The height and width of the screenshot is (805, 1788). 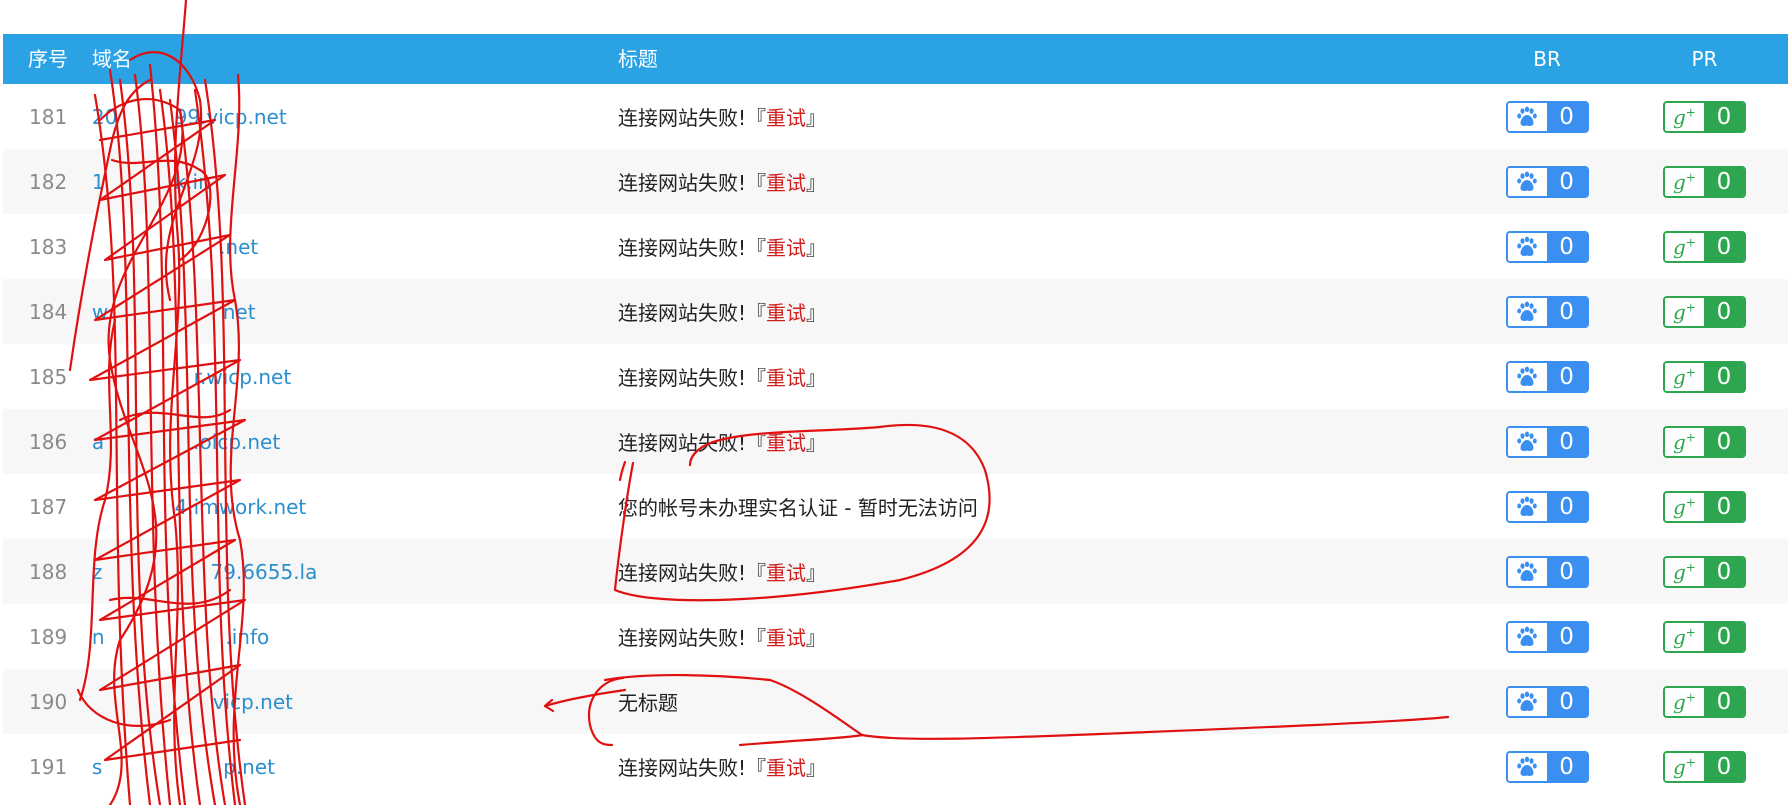 I want to click on table-row: 181 20 99.vicp.net 连接网站失败!『重试』 0 g+ 0, so click(x=895, y=116).